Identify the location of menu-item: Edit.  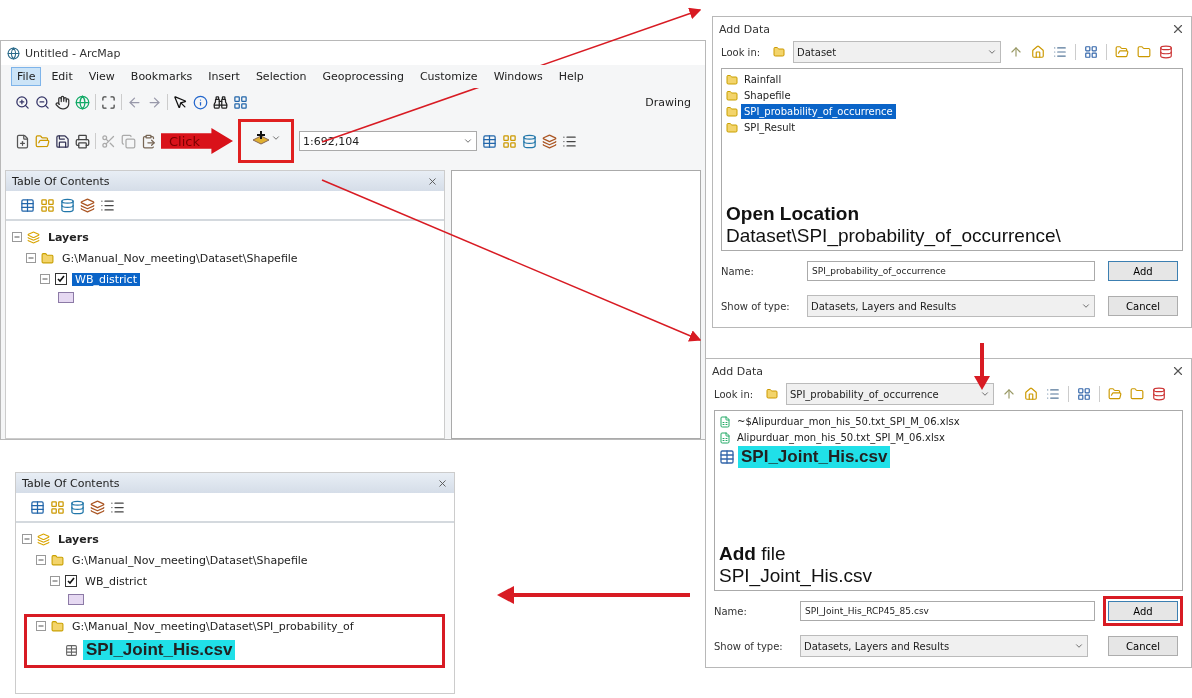
(62, 76).